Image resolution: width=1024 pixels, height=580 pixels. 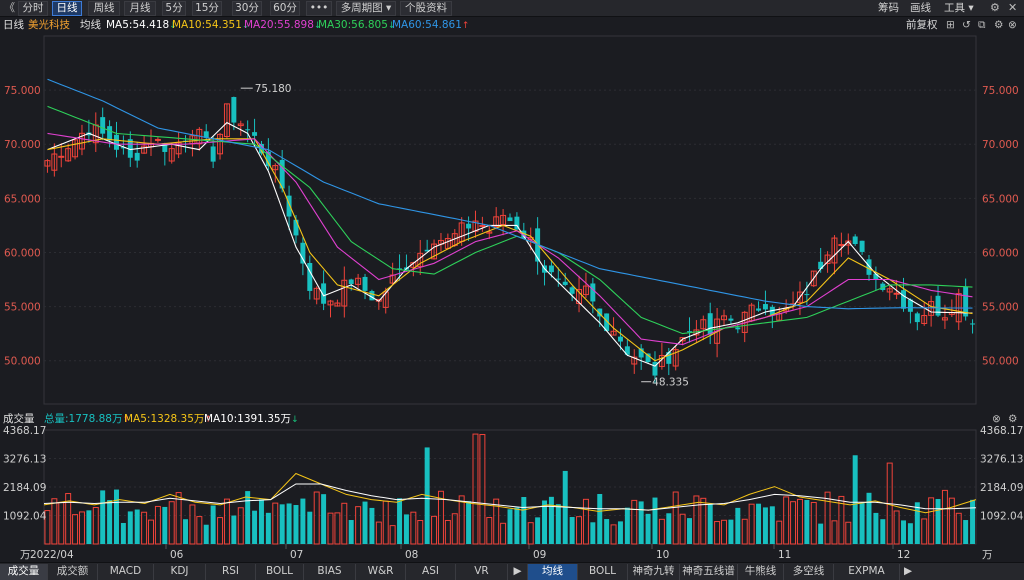 I want to click on tab-30min: 30分, so click(x=247, y=8).